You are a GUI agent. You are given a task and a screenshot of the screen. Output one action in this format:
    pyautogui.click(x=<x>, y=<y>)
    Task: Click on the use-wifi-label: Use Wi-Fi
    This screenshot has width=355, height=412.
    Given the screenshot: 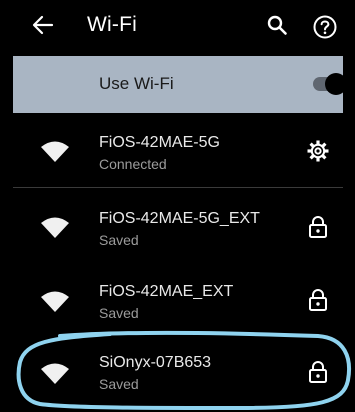 What is the action you would take?
    pyautogui.click(x=136, y=83)
    